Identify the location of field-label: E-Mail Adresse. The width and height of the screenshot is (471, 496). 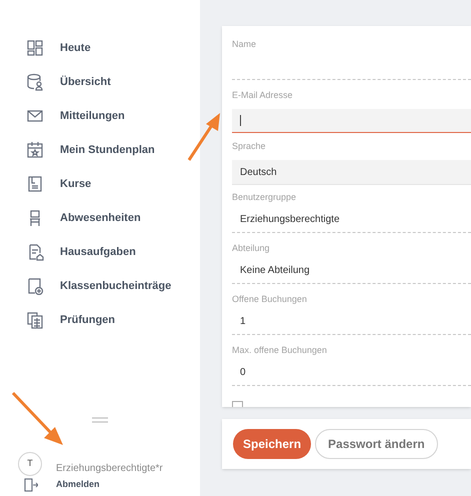
(263, 95).